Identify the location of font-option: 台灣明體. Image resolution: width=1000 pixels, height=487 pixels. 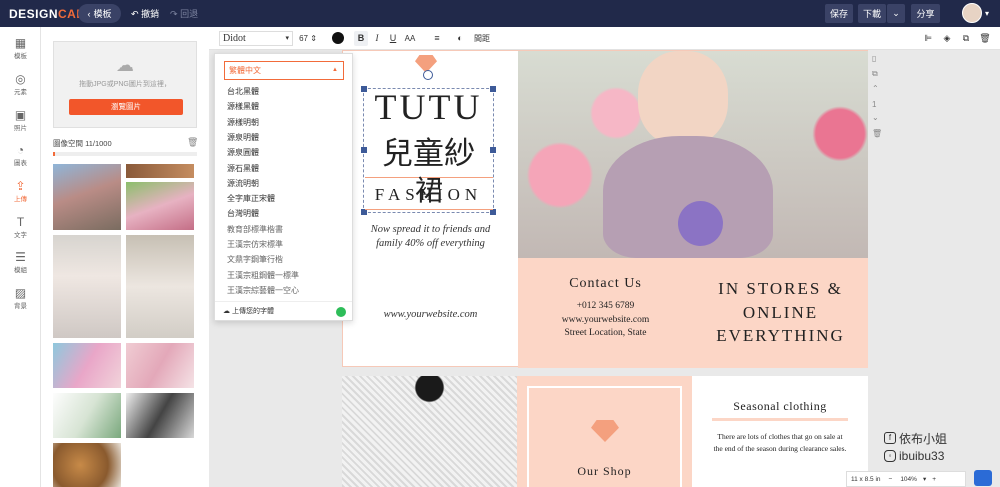
(243, 213).